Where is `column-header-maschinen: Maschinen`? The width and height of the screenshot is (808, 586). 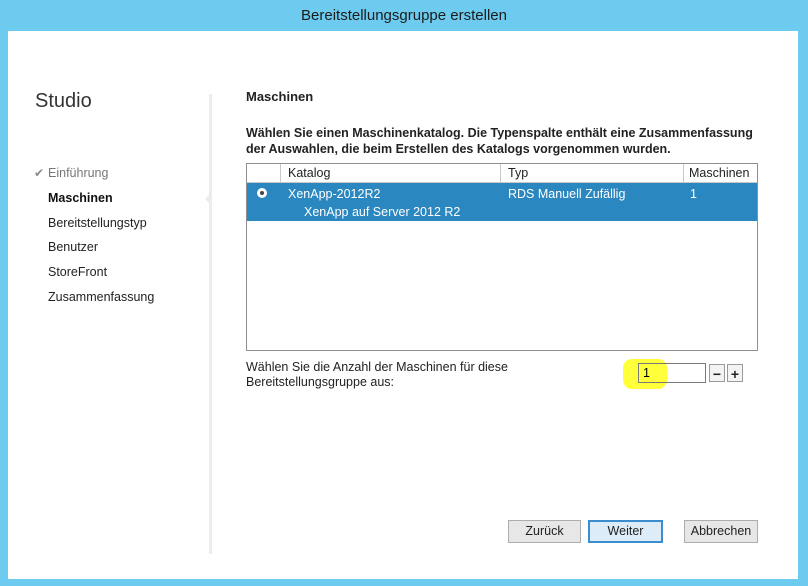 column-header-maschinen: Maschinen is located at coordinates (719, 173).